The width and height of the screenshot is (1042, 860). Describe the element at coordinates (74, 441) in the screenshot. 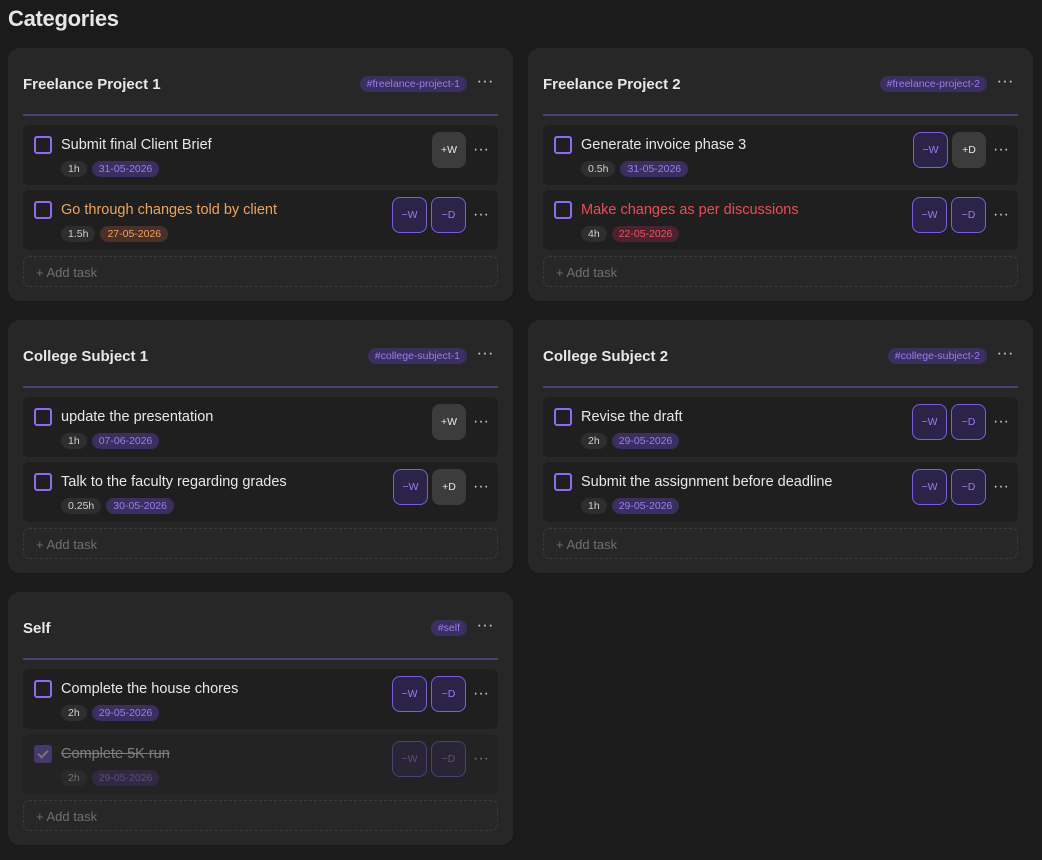

I see `duration-badge: 1h` at that location.